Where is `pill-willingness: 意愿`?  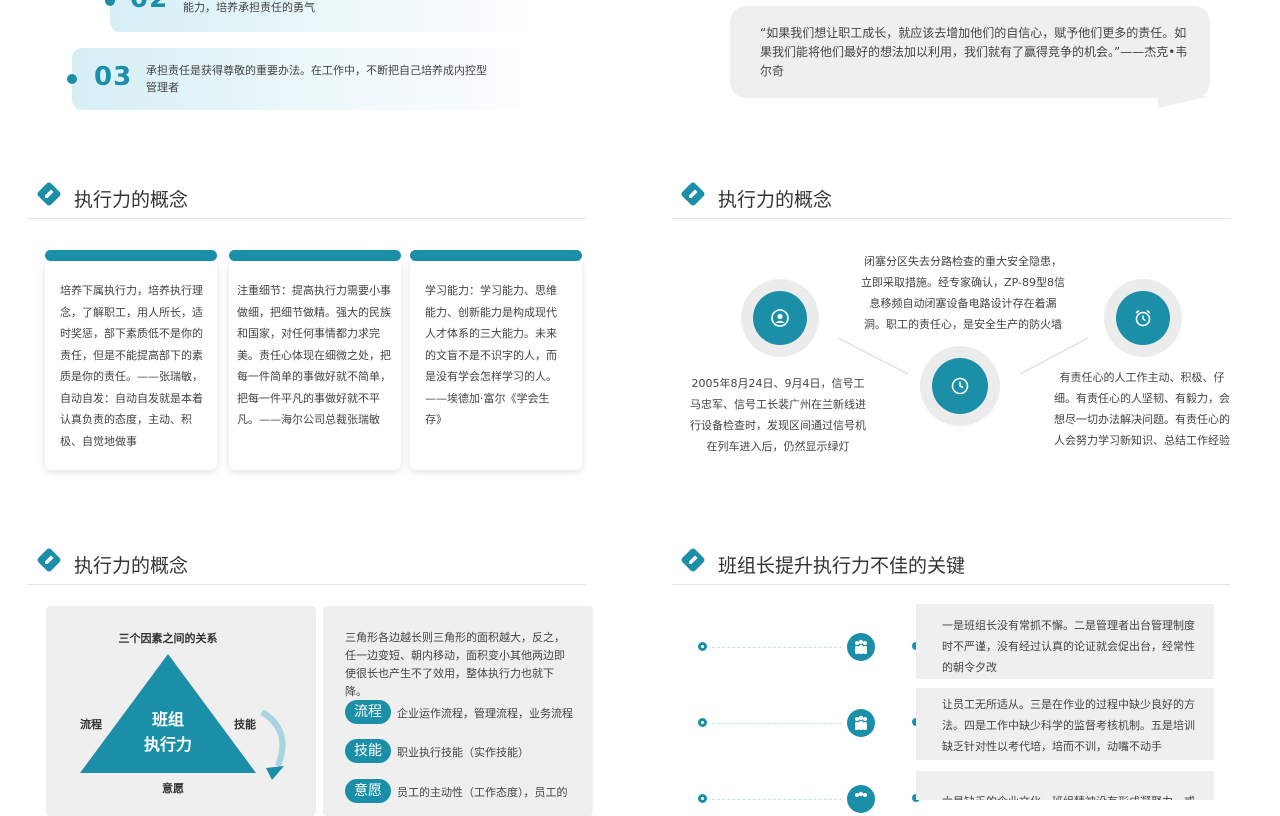
pill-willingness: 意愿 is located at coordinates (368, 791).